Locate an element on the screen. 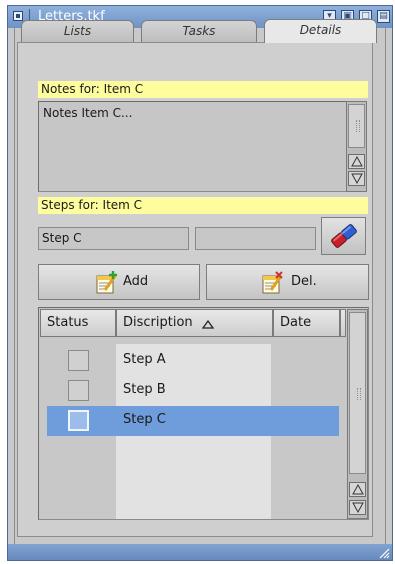 This screenshot has height=564, width=395. date-header-label: Date is located at coordinates (296, 322).